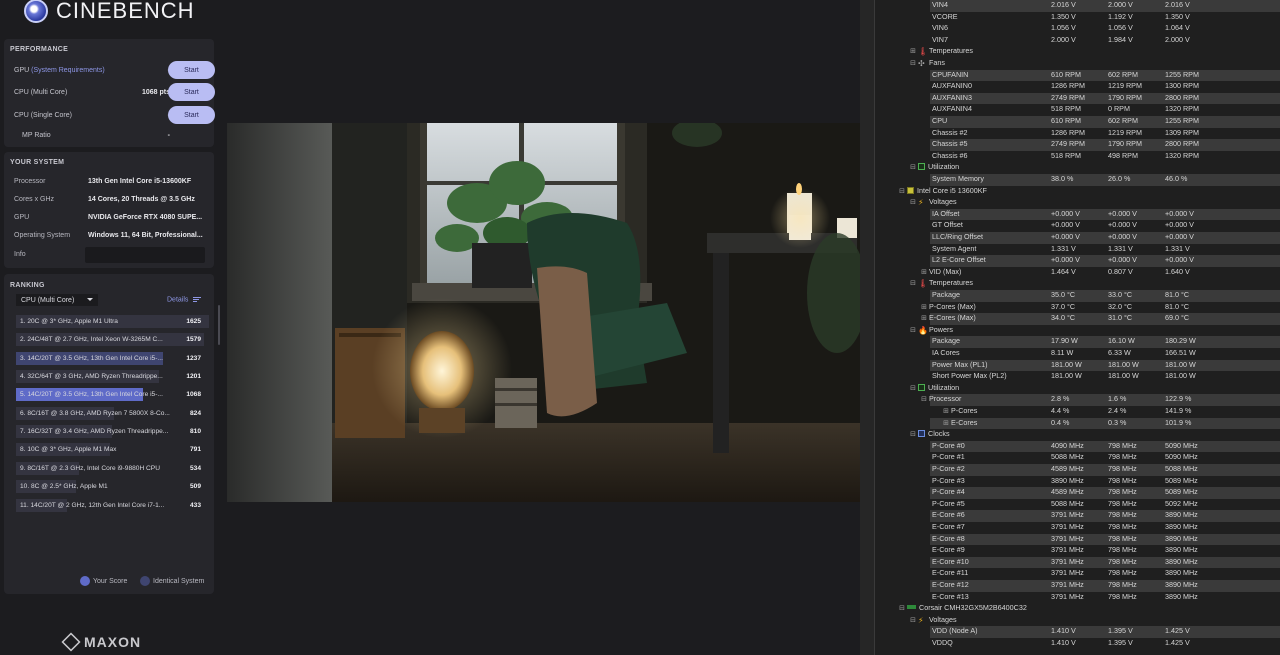  Describe the element at coordinates (1077, 64) in the screenshot. I see `sensor-row: ⊟ ✣ Fans` at that location.